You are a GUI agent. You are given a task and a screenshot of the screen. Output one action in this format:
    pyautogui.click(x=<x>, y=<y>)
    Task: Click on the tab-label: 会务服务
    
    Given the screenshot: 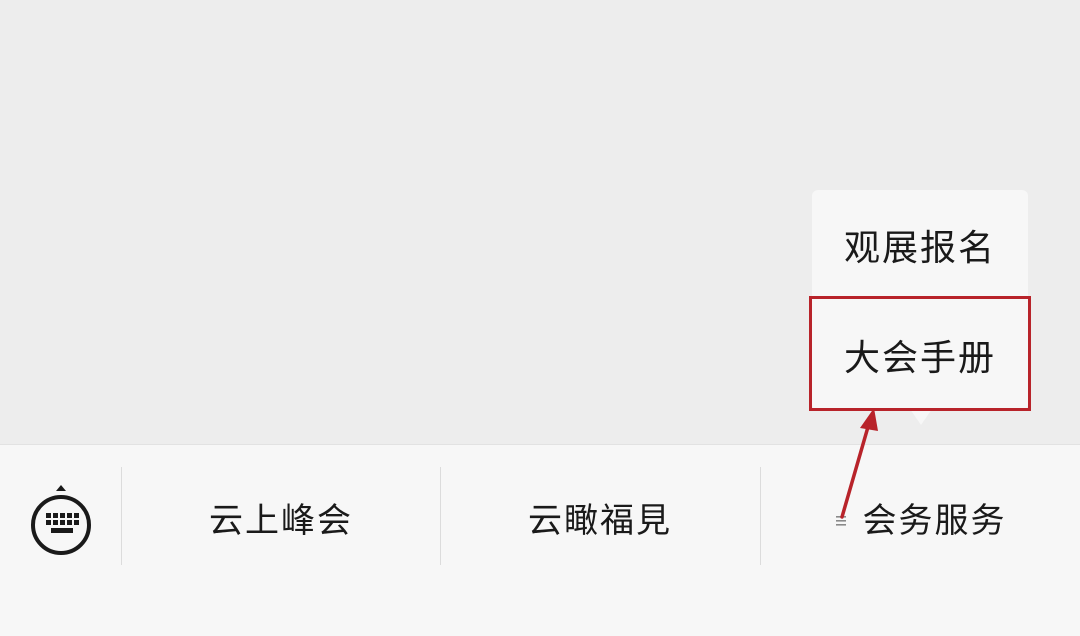 What is the action you would take?
    pyautogui.click(x=934, y=521)
    